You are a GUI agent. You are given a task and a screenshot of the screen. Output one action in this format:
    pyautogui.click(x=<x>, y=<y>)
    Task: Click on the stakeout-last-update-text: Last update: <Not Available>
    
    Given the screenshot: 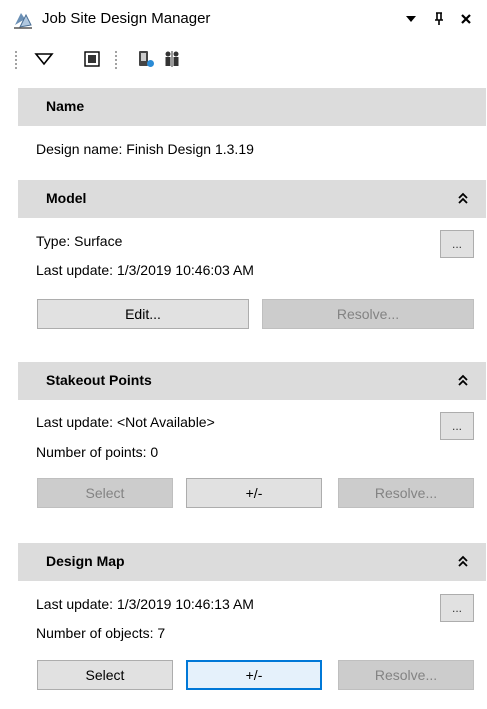 What is the action you would take?
    pyautogui.click(x=125, y=422)
    